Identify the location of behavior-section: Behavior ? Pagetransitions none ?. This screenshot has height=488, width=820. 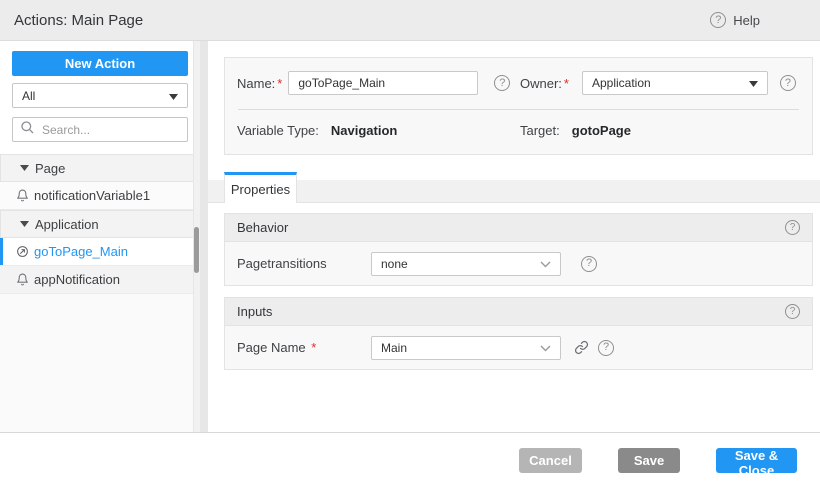
(518, 249).